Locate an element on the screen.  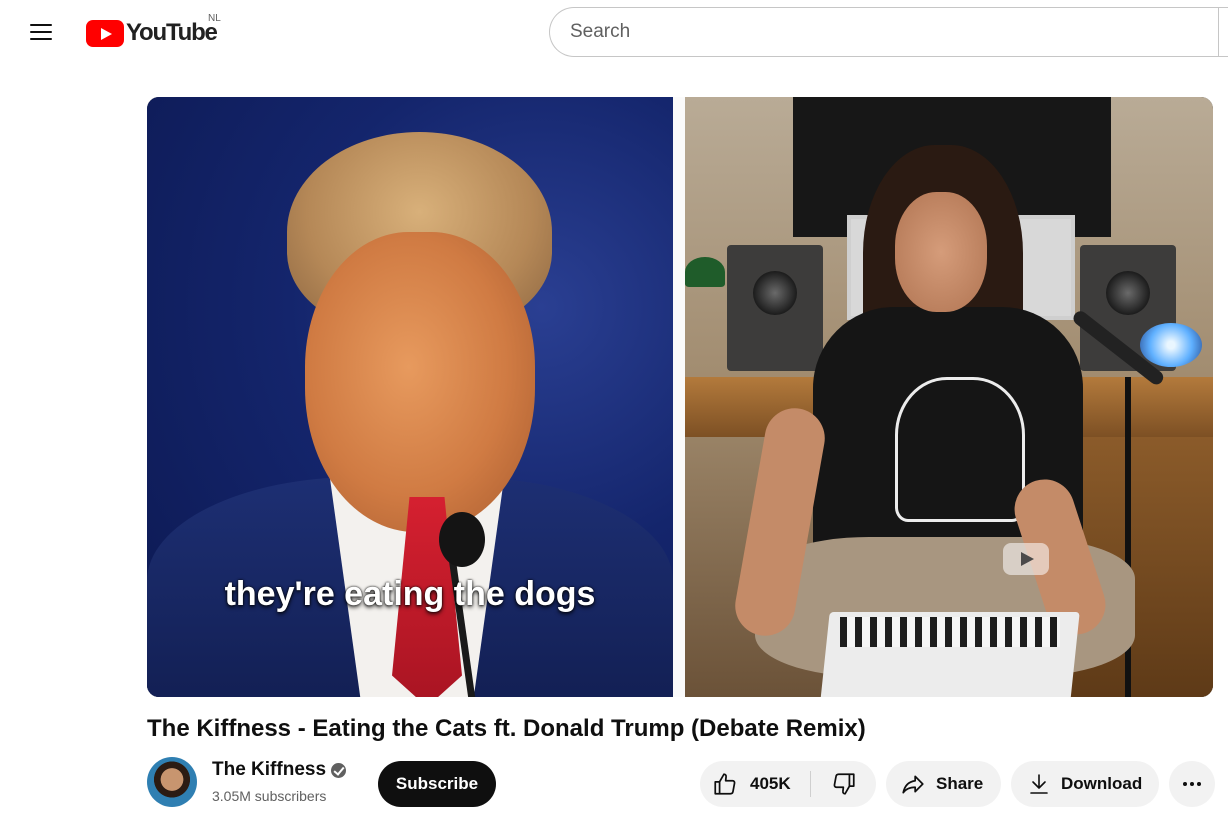
like-count: 405K is located at coordinates (770, 783).